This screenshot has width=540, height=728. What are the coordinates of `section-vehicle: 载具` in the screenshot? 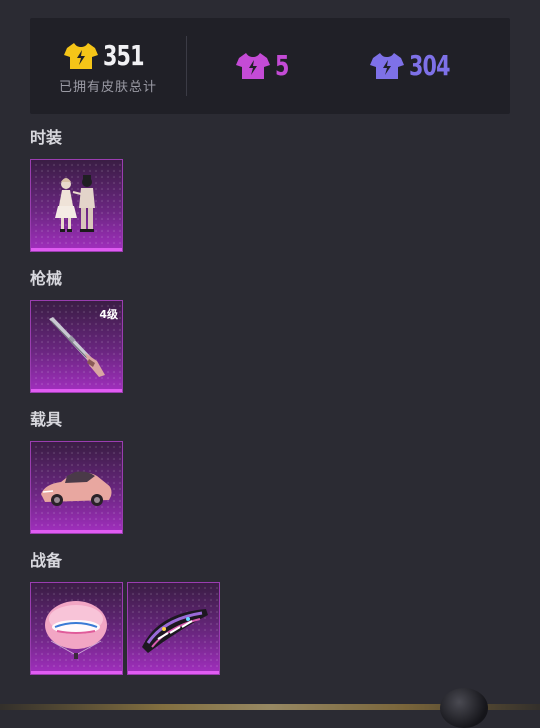 It's located at (76, 471).